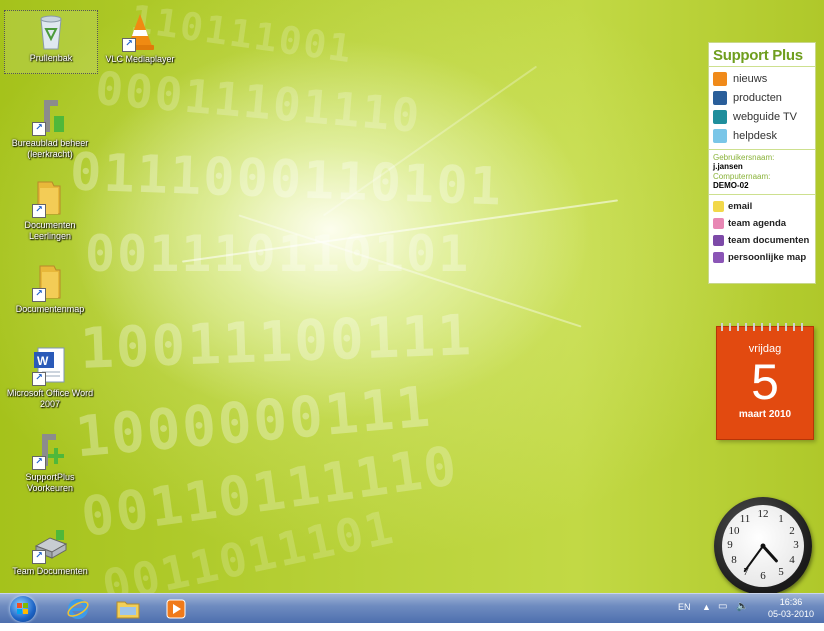 The height and width of the screenshot is (631, 824). What do you see at coordinates (50, 398) in the screenshot?
I see `icon-label: Microsoft Office Word 2007` at bounding box center [50, 398].